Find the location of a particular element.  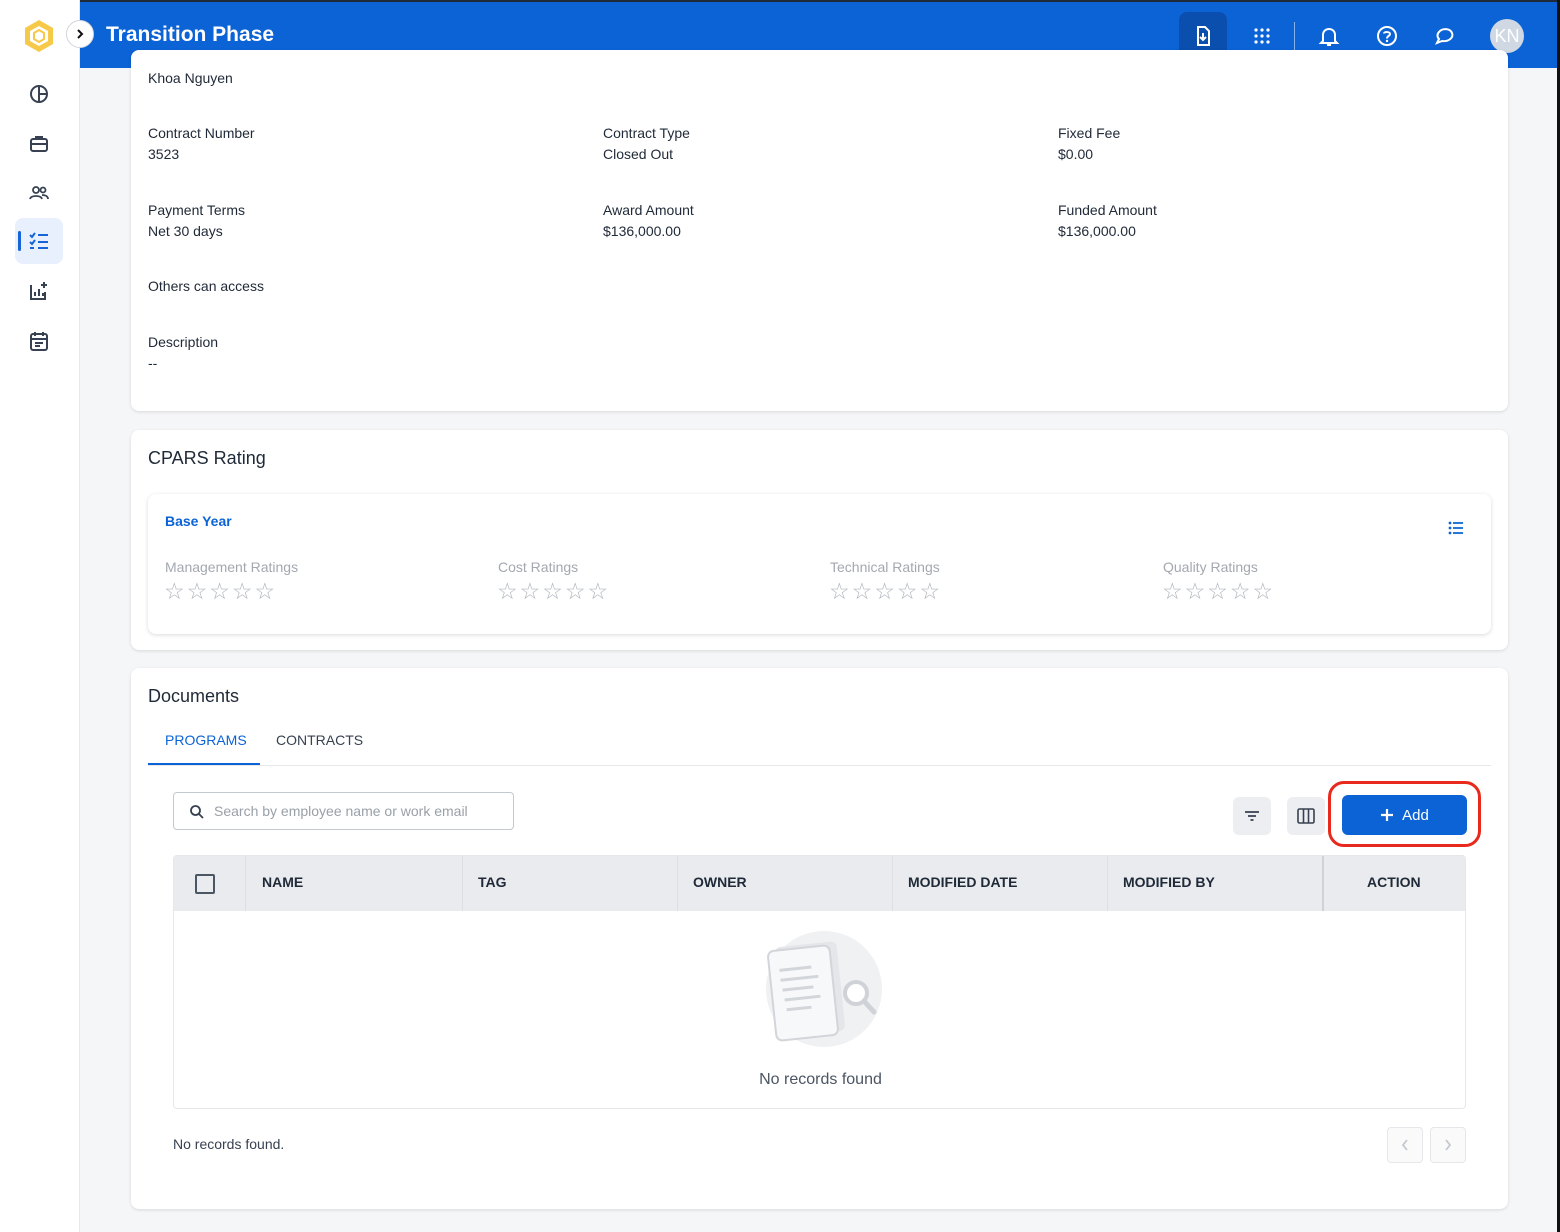

award-amount-value: $136,000.00 is located at coordinates (642, 231).